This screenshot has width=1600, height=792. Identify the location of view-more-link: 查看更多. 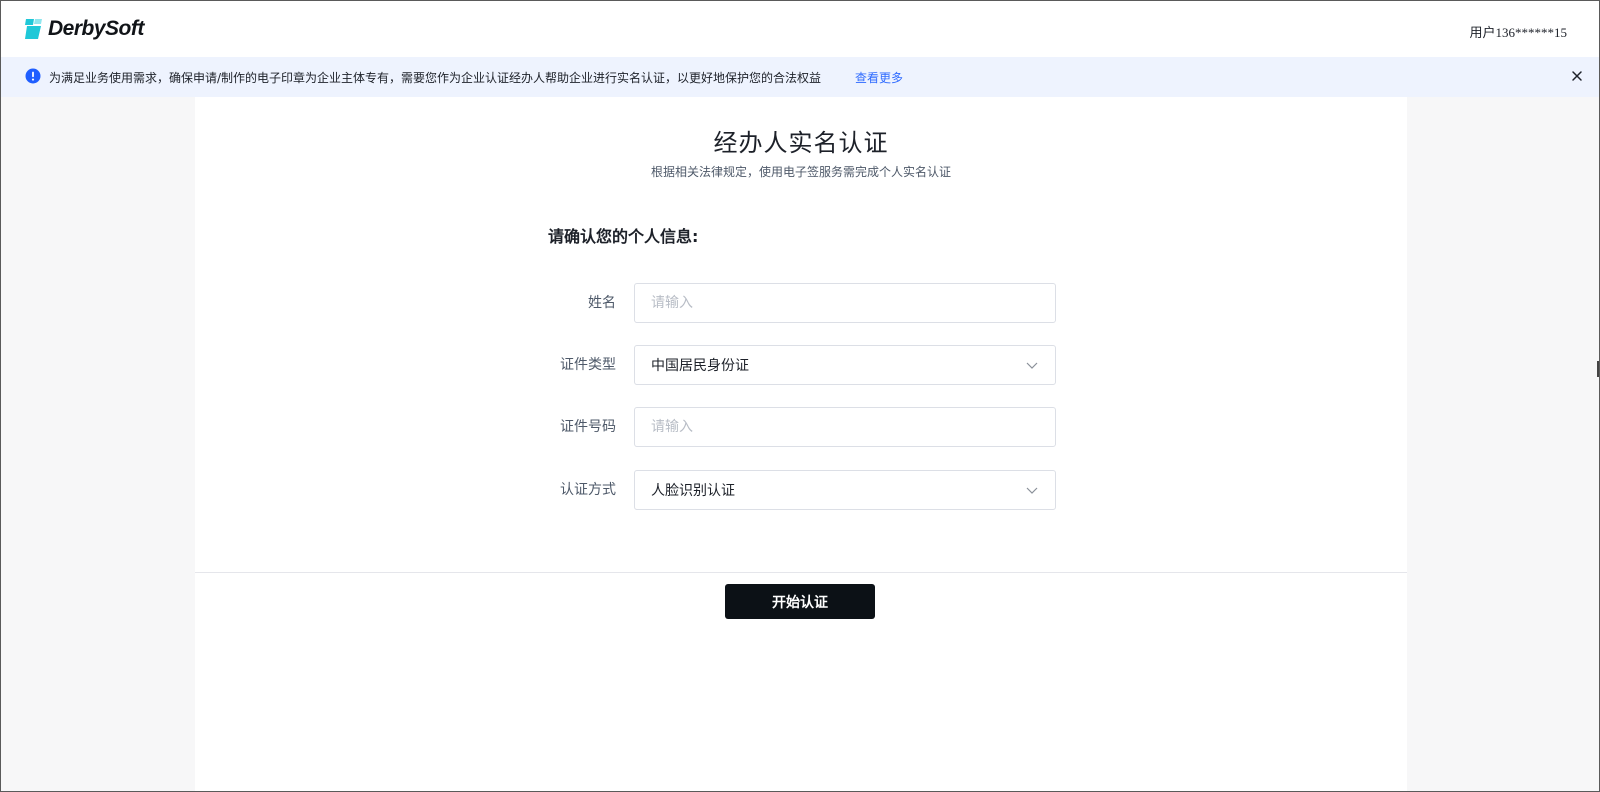
(879, 77).